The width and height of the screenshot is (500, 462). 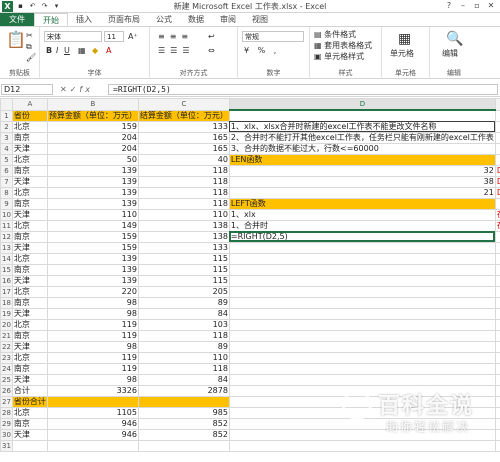 What do you see at coordinates (29, 445) in the screenshot?
I see `cell-province` at bounding box center [29, 445].